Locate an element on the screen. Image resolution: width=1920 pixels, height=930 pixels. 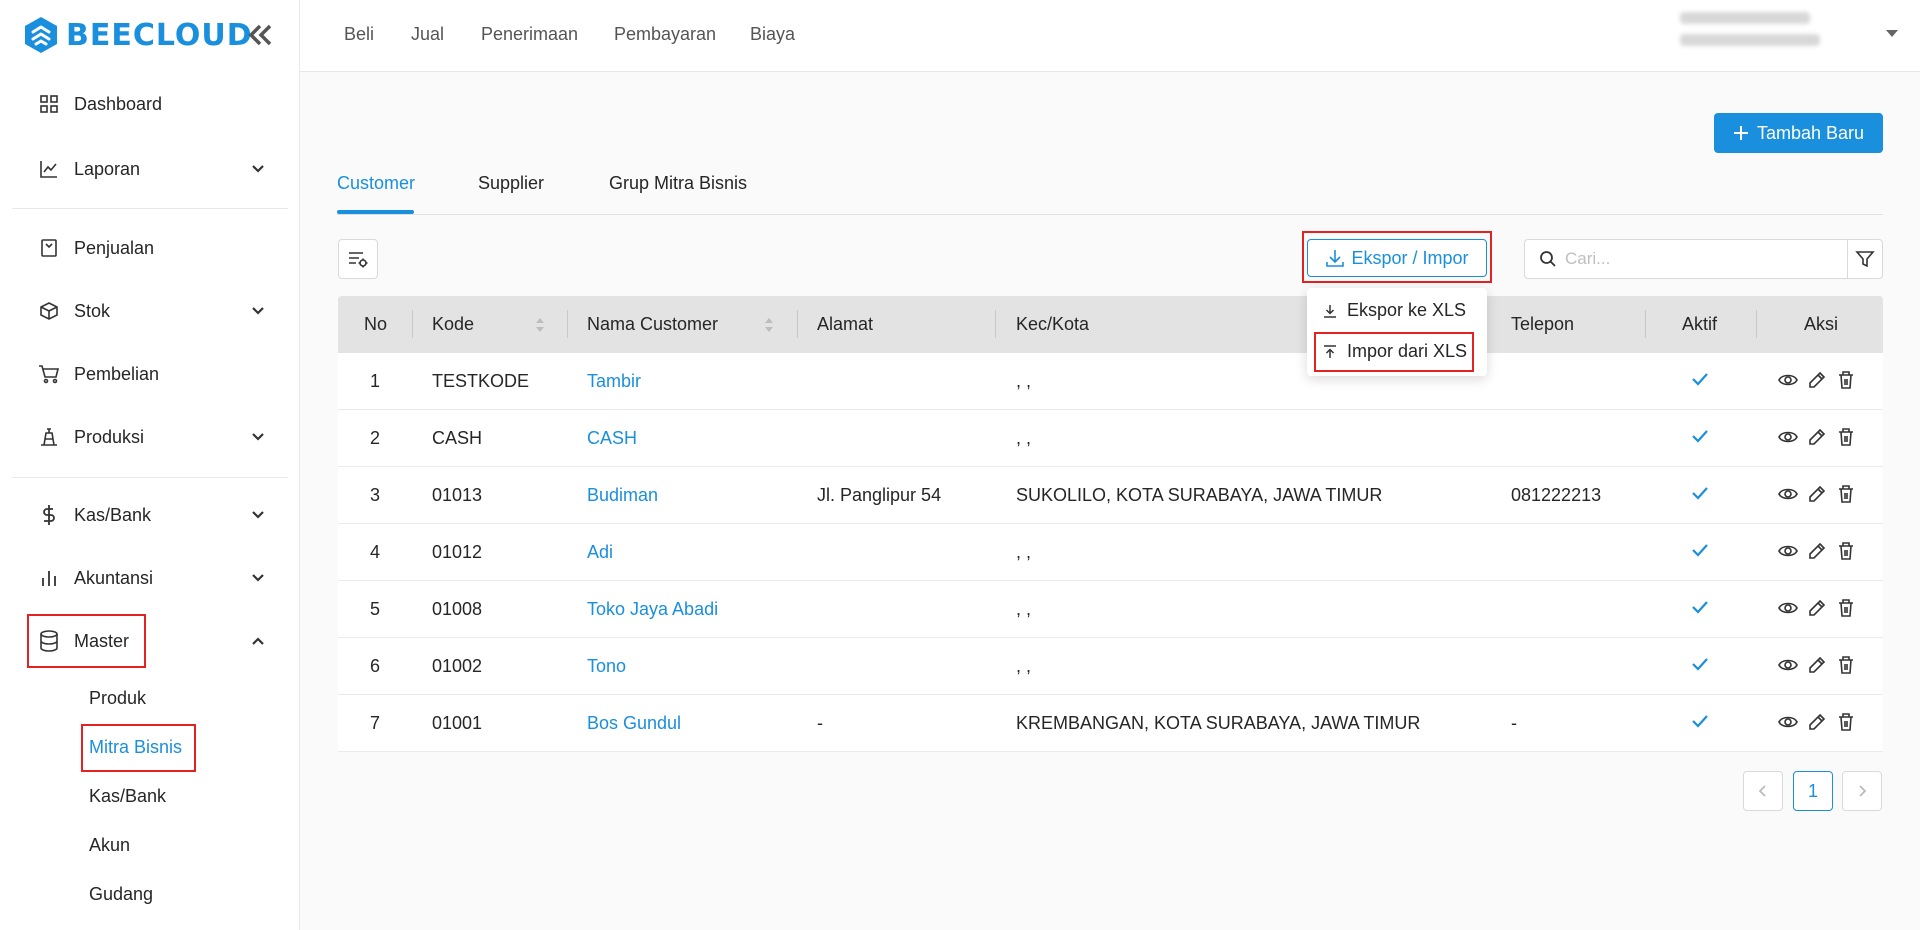
cell-nama-customer: CASH is located at coordinates (612, 438).